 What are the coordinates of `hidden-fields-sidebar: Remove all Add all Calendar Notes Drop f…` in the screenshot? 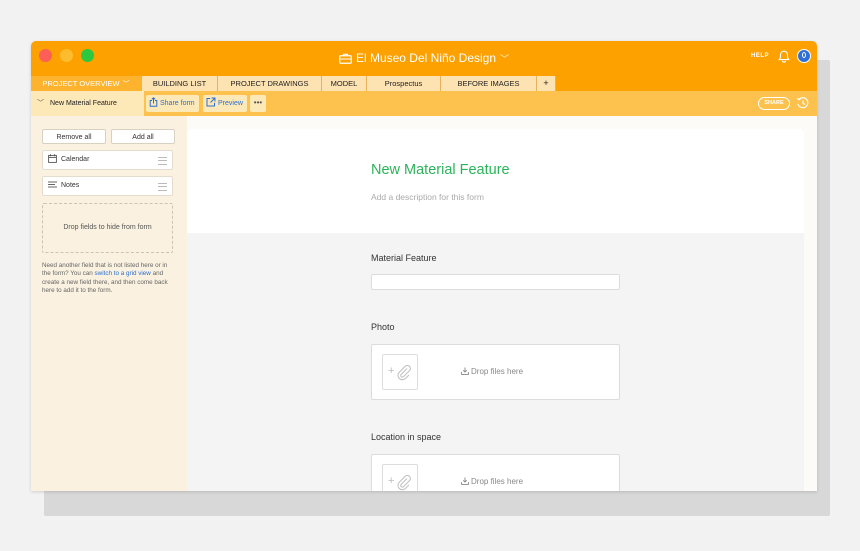 It's located at (109, 303).